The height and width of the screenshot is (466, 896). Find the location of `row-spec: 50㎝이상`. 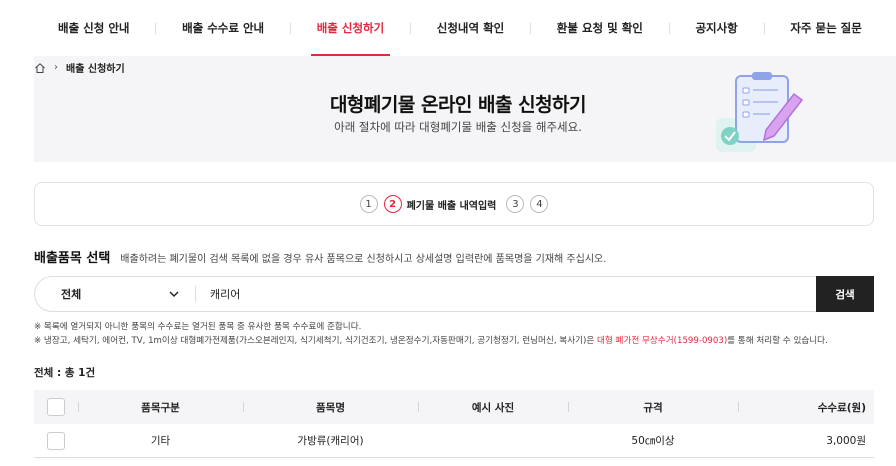

row-spec: 50㎝이상 is located at coordinates (653, 441).